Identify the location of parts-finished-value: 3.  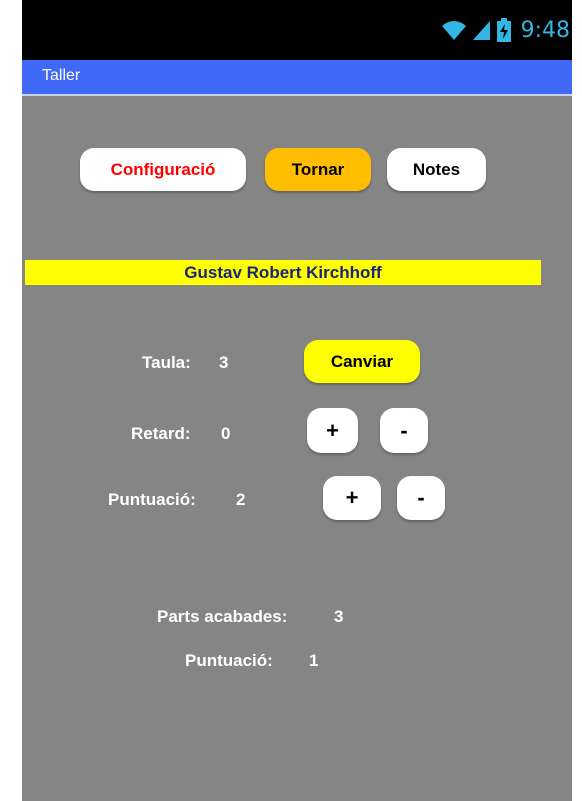
(339, 616).